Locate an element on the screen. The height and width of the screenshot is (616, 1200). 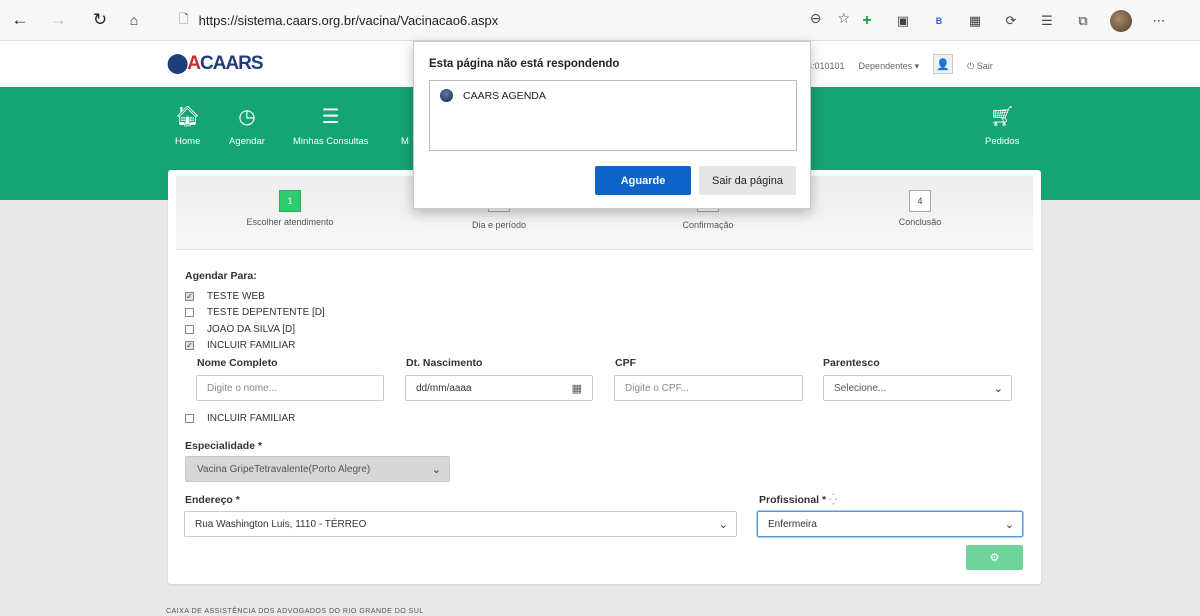
extension-box-icon: ▦ is located at coordinates (975, 21).